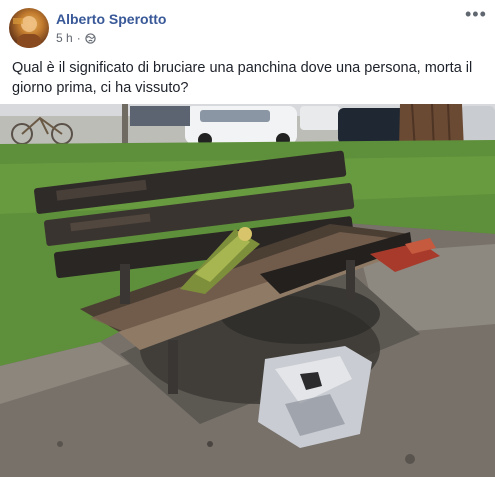 Image resolution: width=495 pixels, height=477 pixels. What do you see at coordinates (247, 28) in the screenshot?
I see `post-header: Alberto Sperotto 5 h · •••` at bounding box center [247, 28].